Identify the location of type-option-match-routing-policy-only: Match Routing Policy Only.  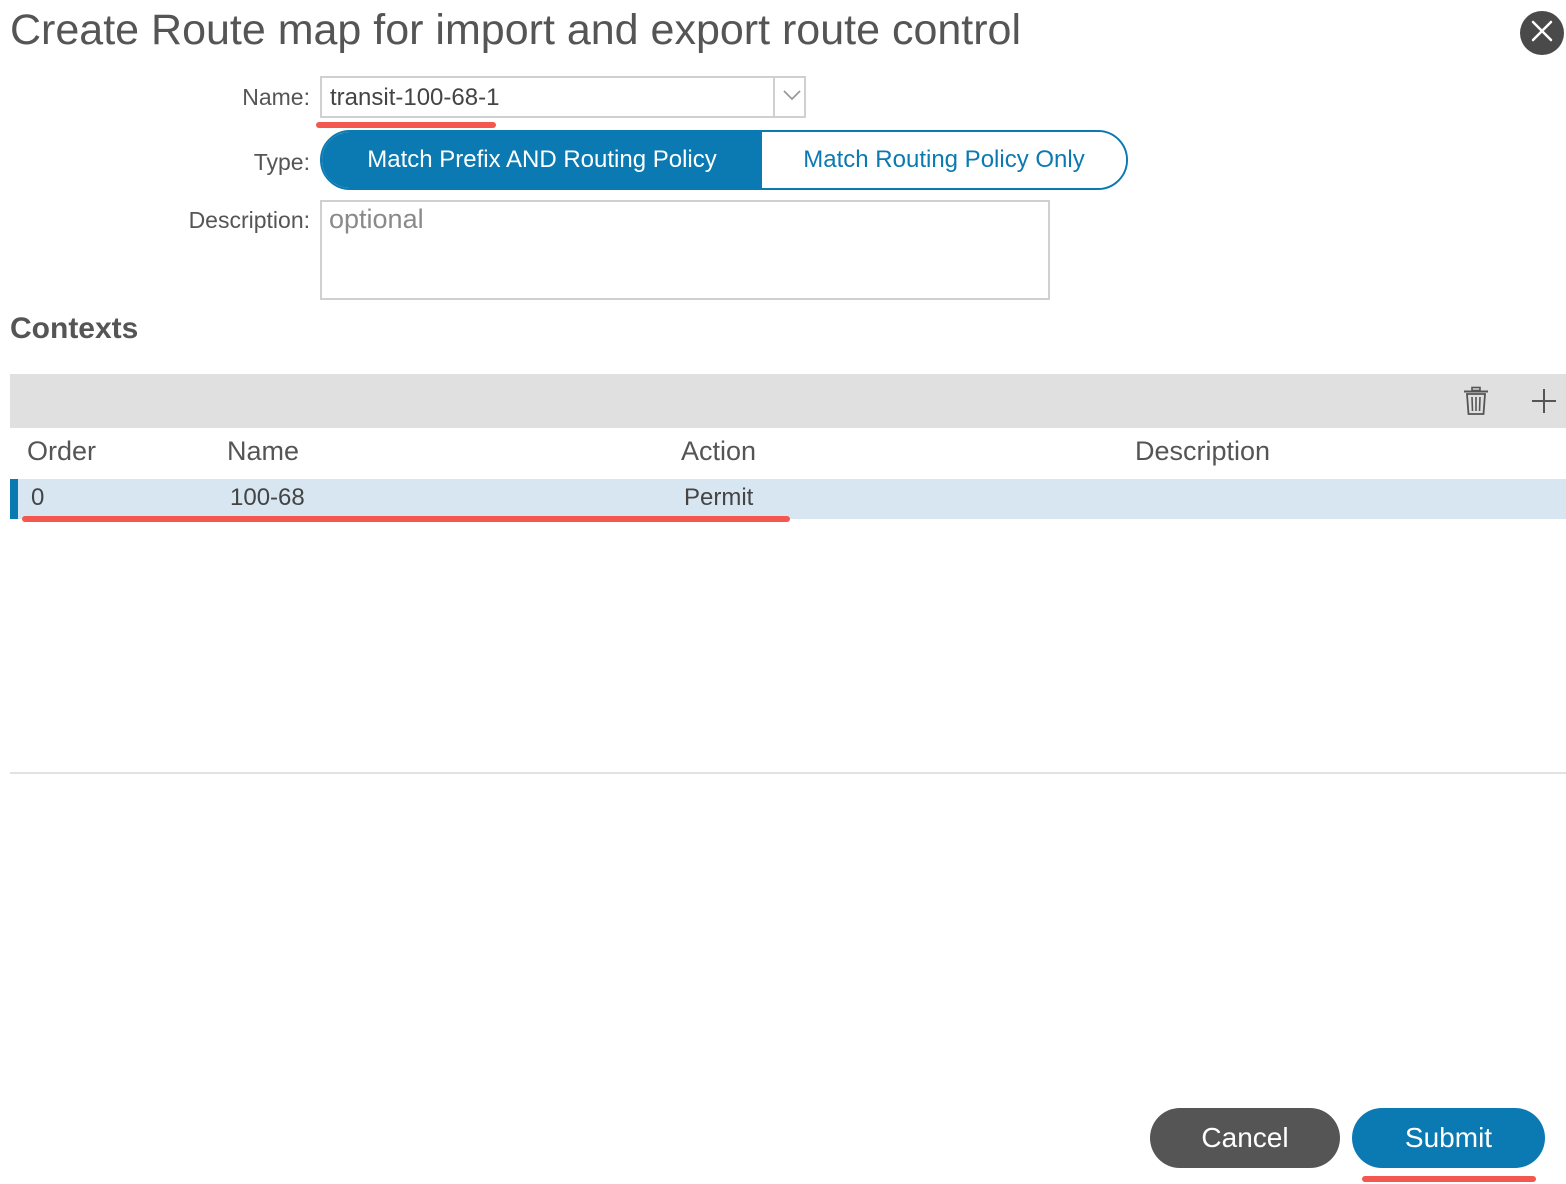
(944, 160).